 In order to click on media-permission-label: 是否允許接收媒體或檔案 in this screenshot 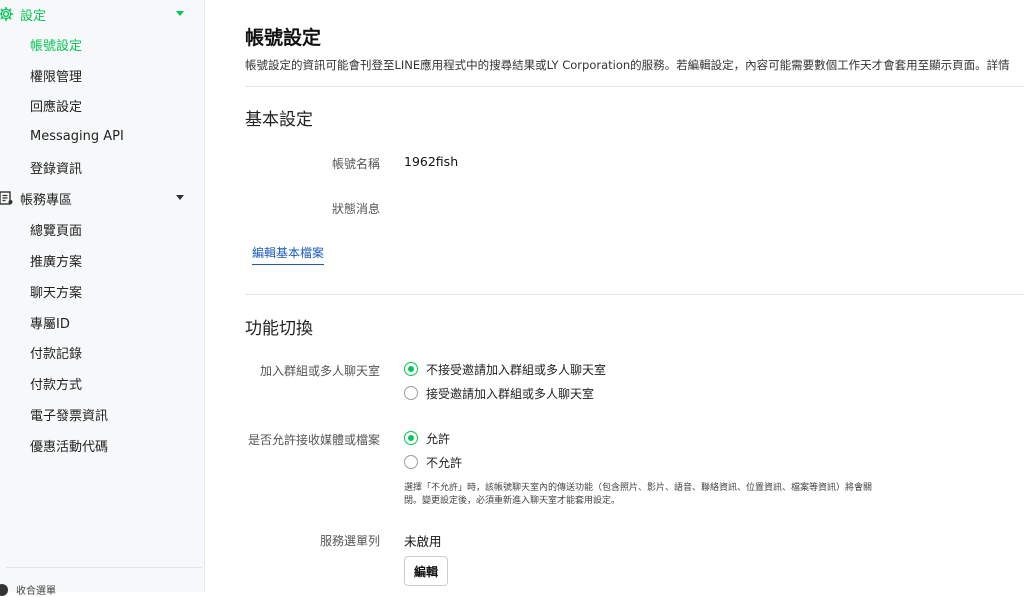, I will do `click(313, 440)`.